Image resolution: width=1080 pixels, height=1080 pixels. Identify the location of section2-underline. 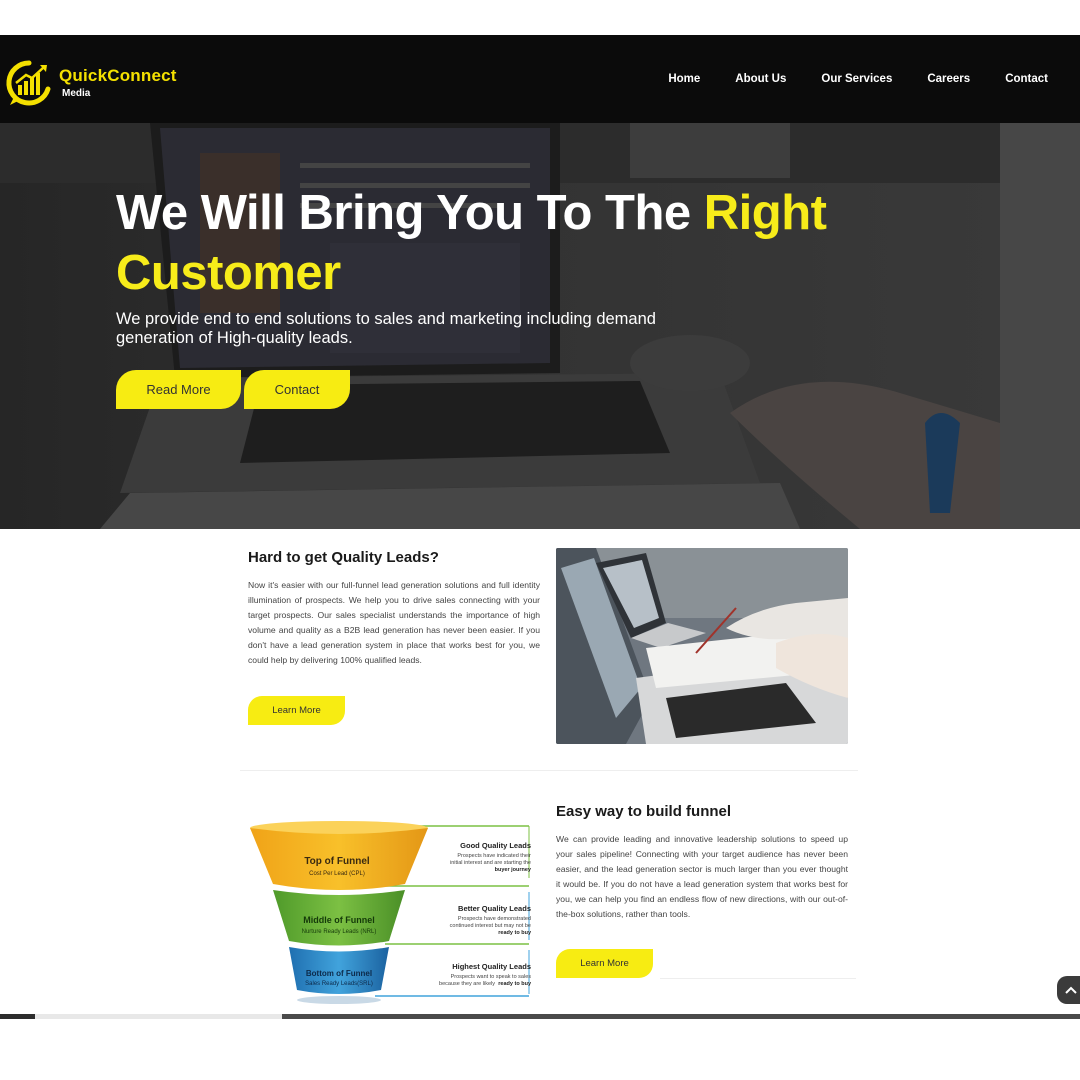
(758, 978).